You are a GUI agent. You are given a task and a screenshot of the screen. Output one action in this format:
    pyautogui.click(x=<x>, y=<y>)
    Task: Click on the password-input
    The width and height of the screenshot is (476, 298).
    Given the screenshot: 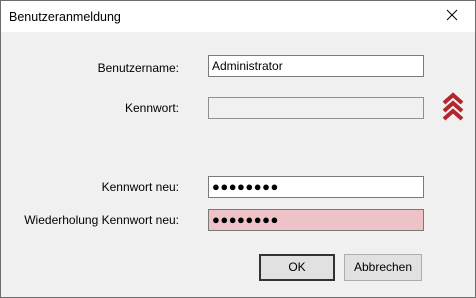 What is the action you would take?
    pyautogui.click(x=316, y=108)
    